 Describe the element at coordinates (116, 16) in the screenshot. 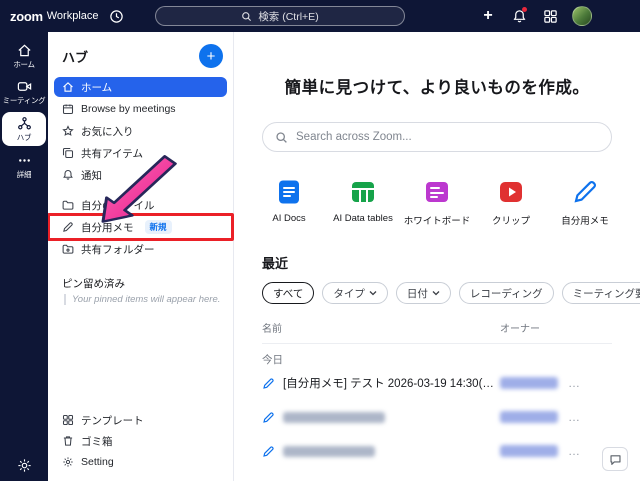

I see `history-icon` at that location.